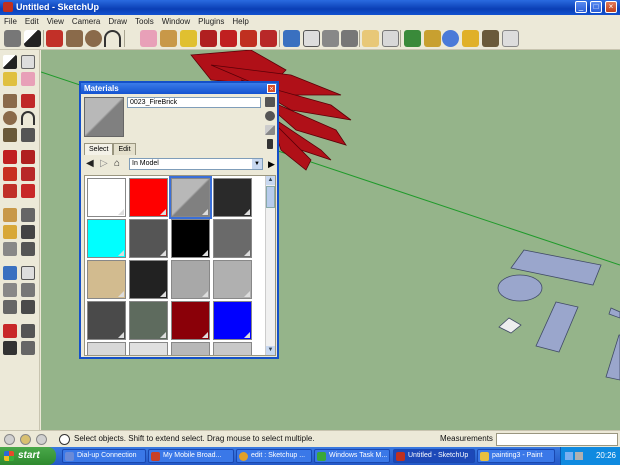  Describe the element at coordinates (470, 38) in the screenshot. I see `warehouse-icon` at that location.